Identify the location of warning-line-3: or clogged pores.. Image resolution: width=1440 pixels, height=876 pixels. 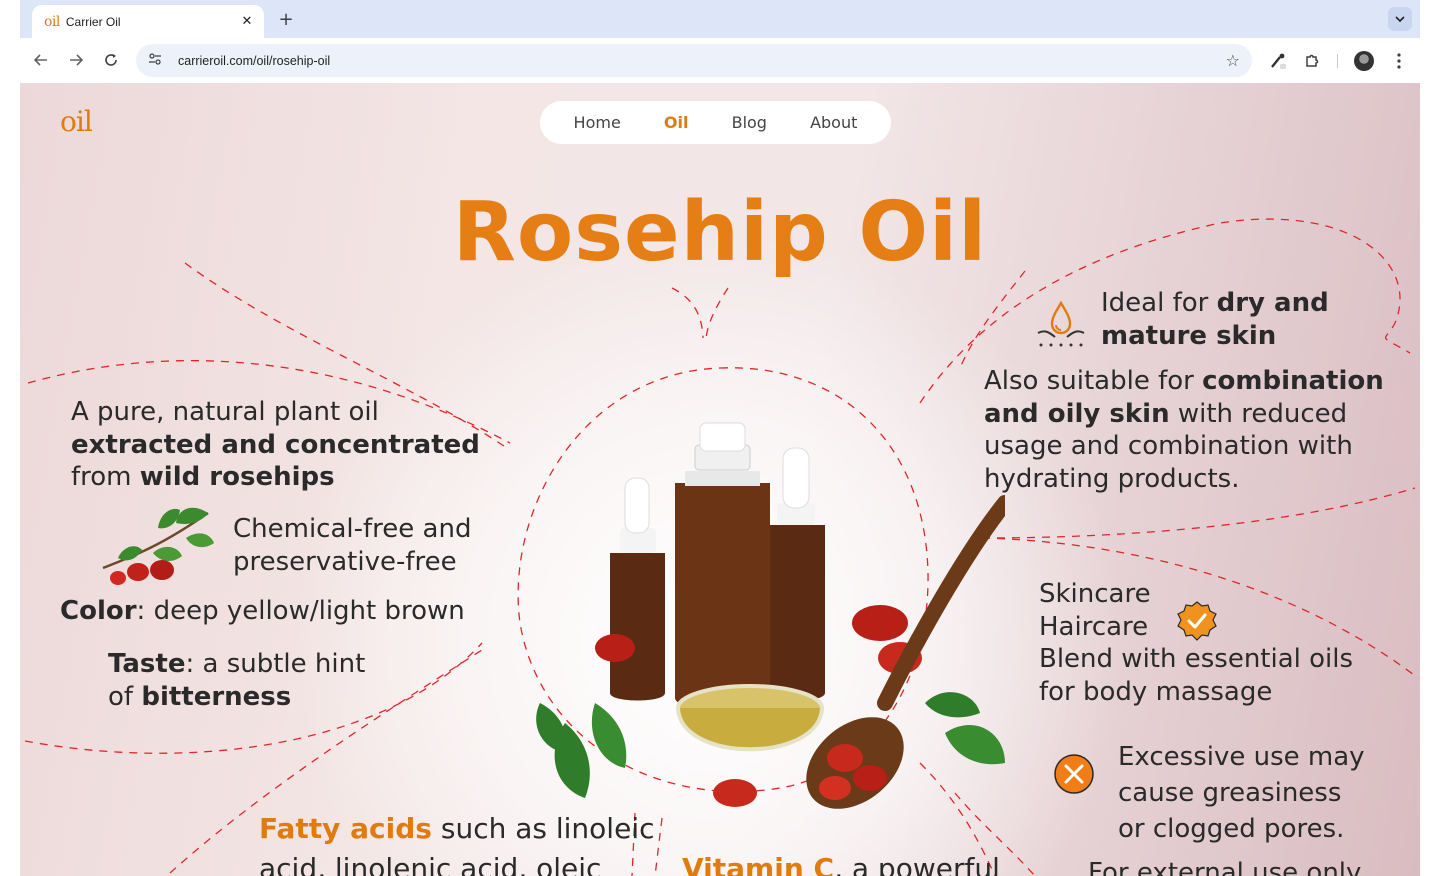
(1231, 829).